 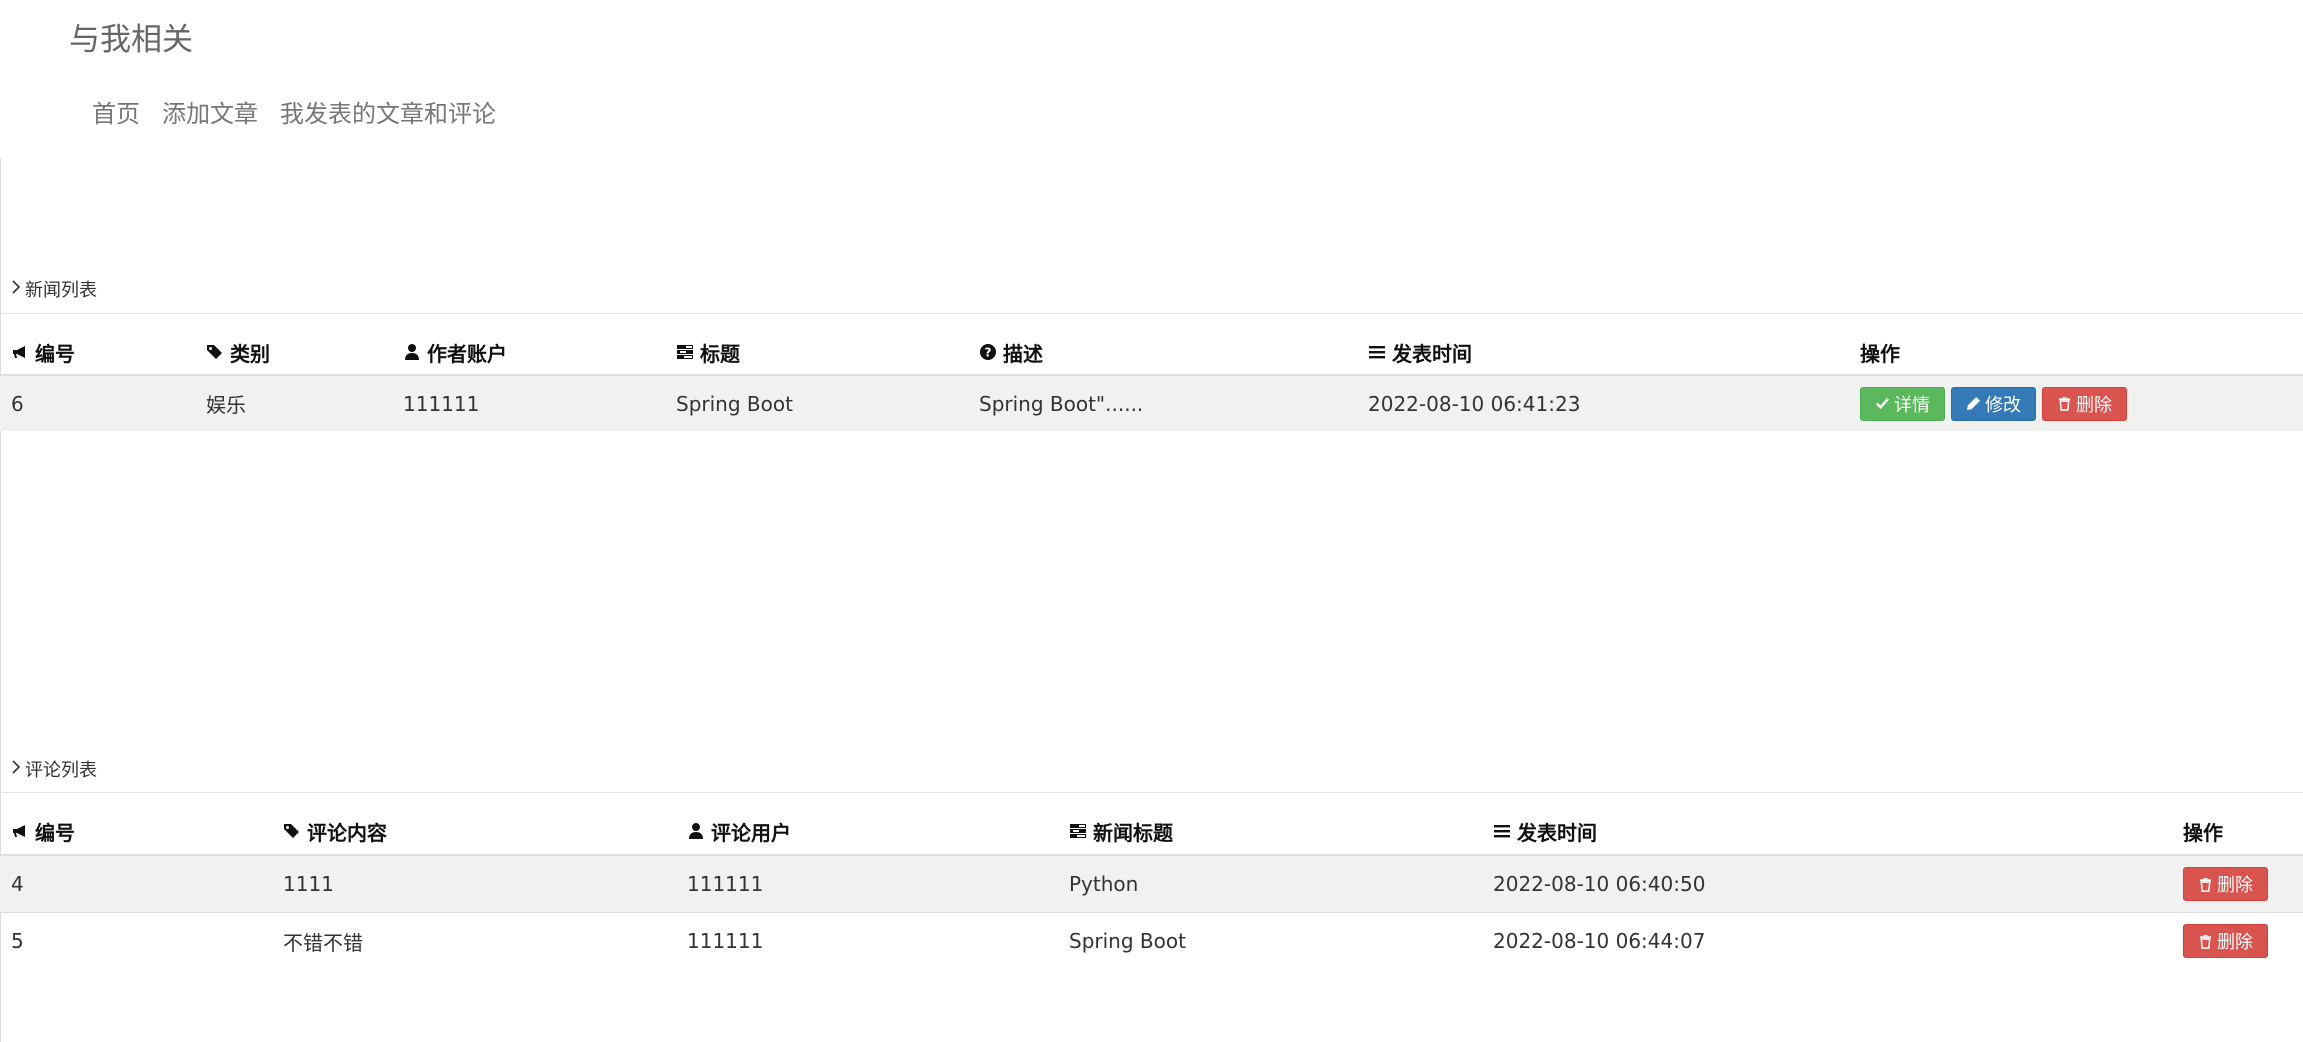 What do you see at coordinates (335, 831) in the screenshot?
I see `comments-col-content: 评论内容` at bounding box center [335, 831].